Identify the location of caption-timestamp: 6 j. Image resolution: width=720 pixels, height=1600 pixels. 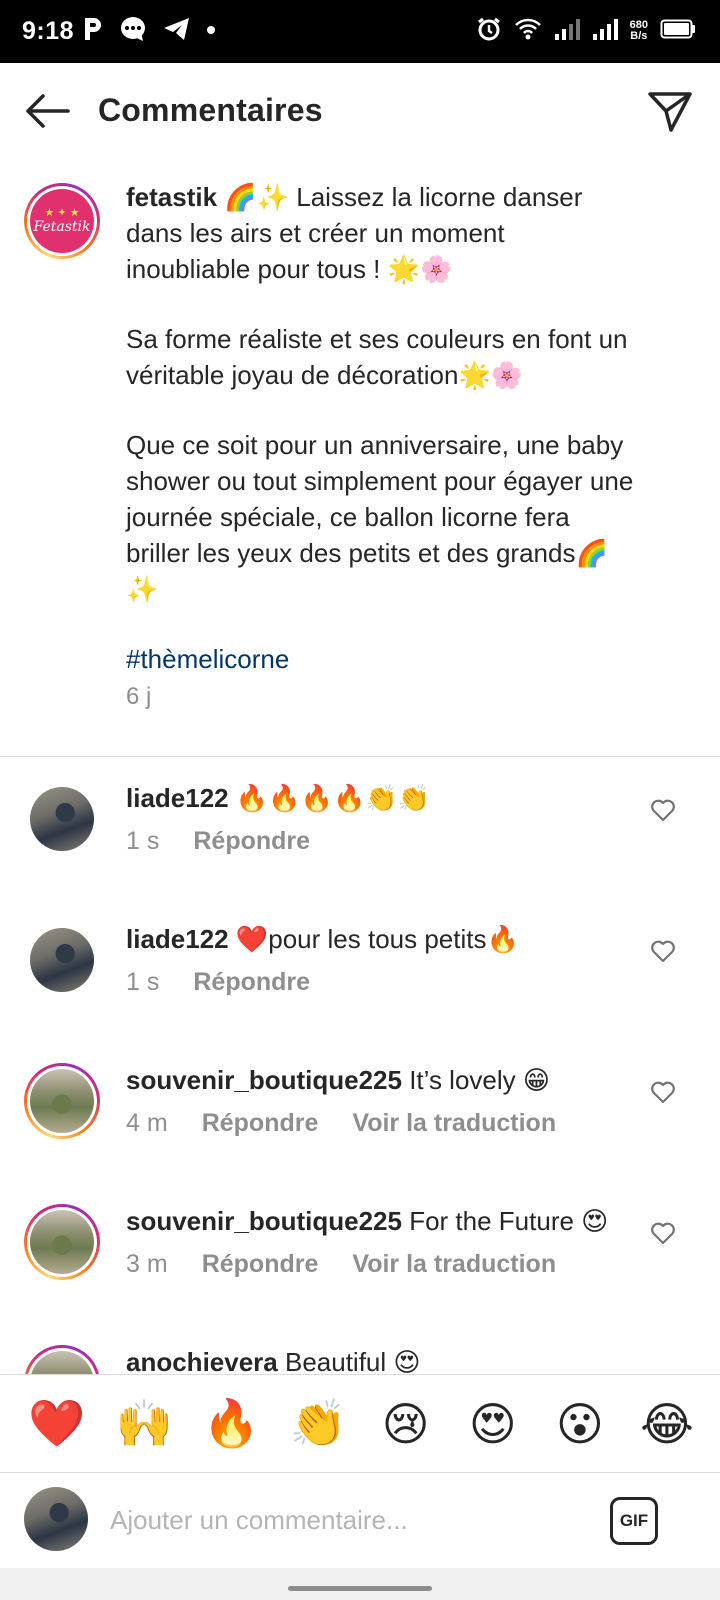
(139, 696).